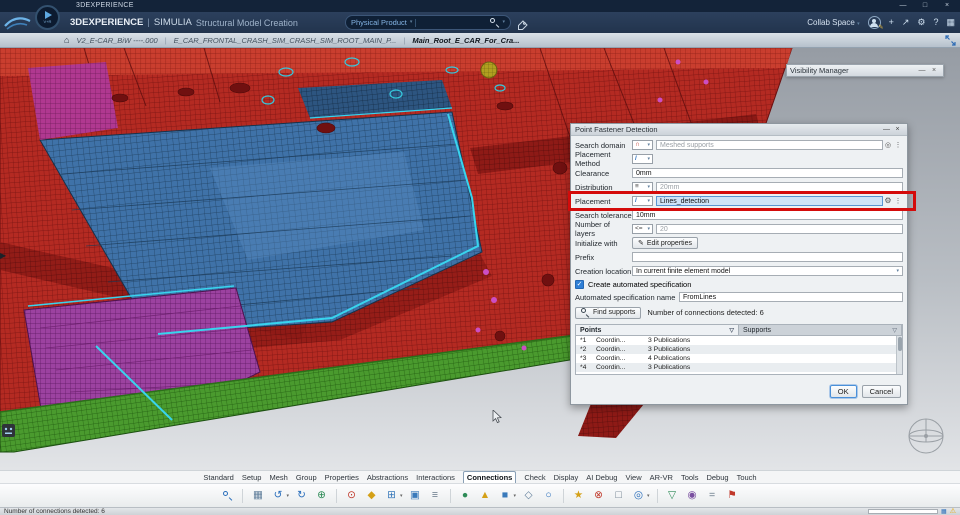  What do you see at coordinates (779, 229) in the screenshot?
I see `number-of-layers-field: 20` at bounding box center [779, 229].